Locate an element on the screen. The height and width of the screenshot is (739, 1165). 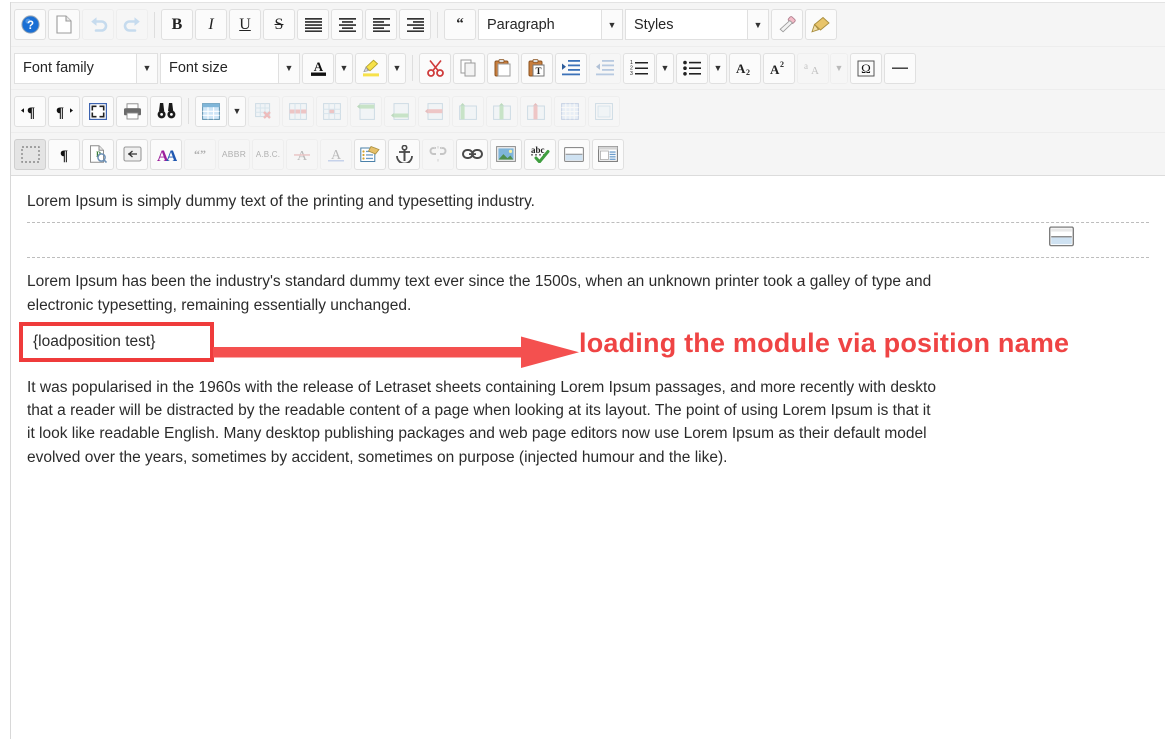
svg-text: a is located at coordinates (806, 66).